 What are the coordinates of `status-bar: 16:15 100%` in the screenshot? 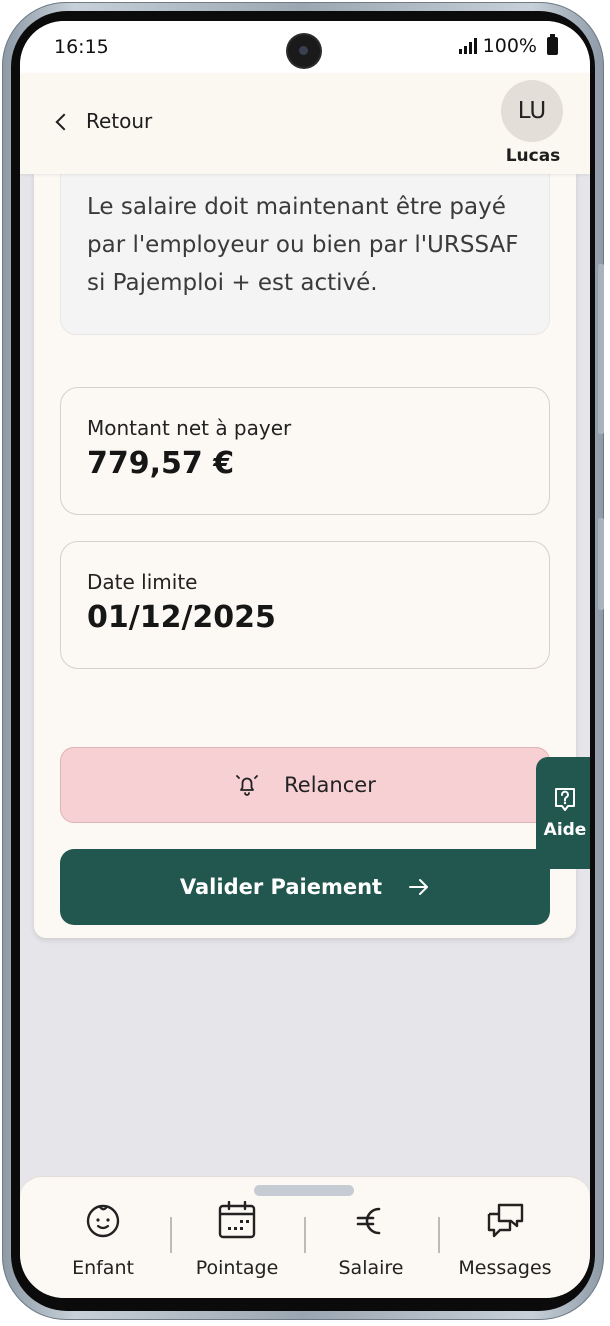 It's located at (305, 47).